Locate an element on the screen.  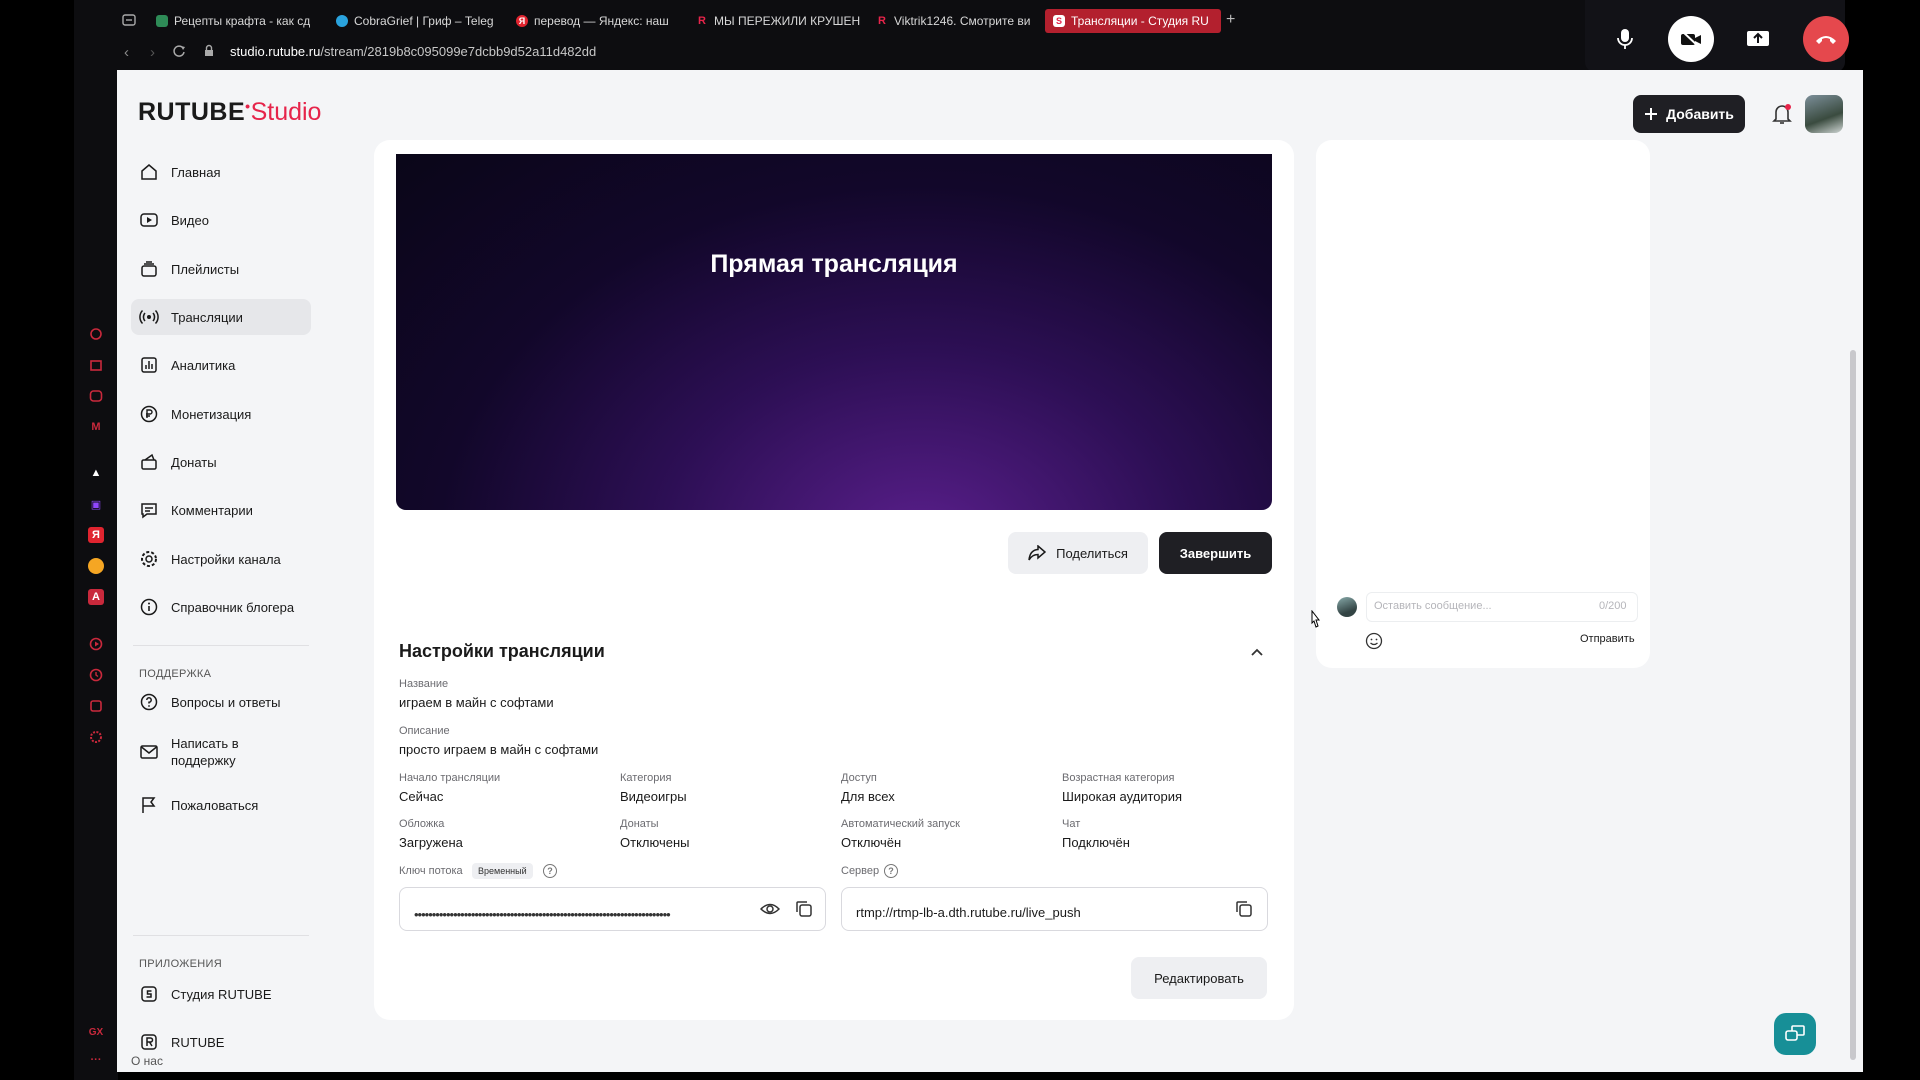
sidebar-item-contact-support: Написать в поддержку is located at coordinates (221, 752).